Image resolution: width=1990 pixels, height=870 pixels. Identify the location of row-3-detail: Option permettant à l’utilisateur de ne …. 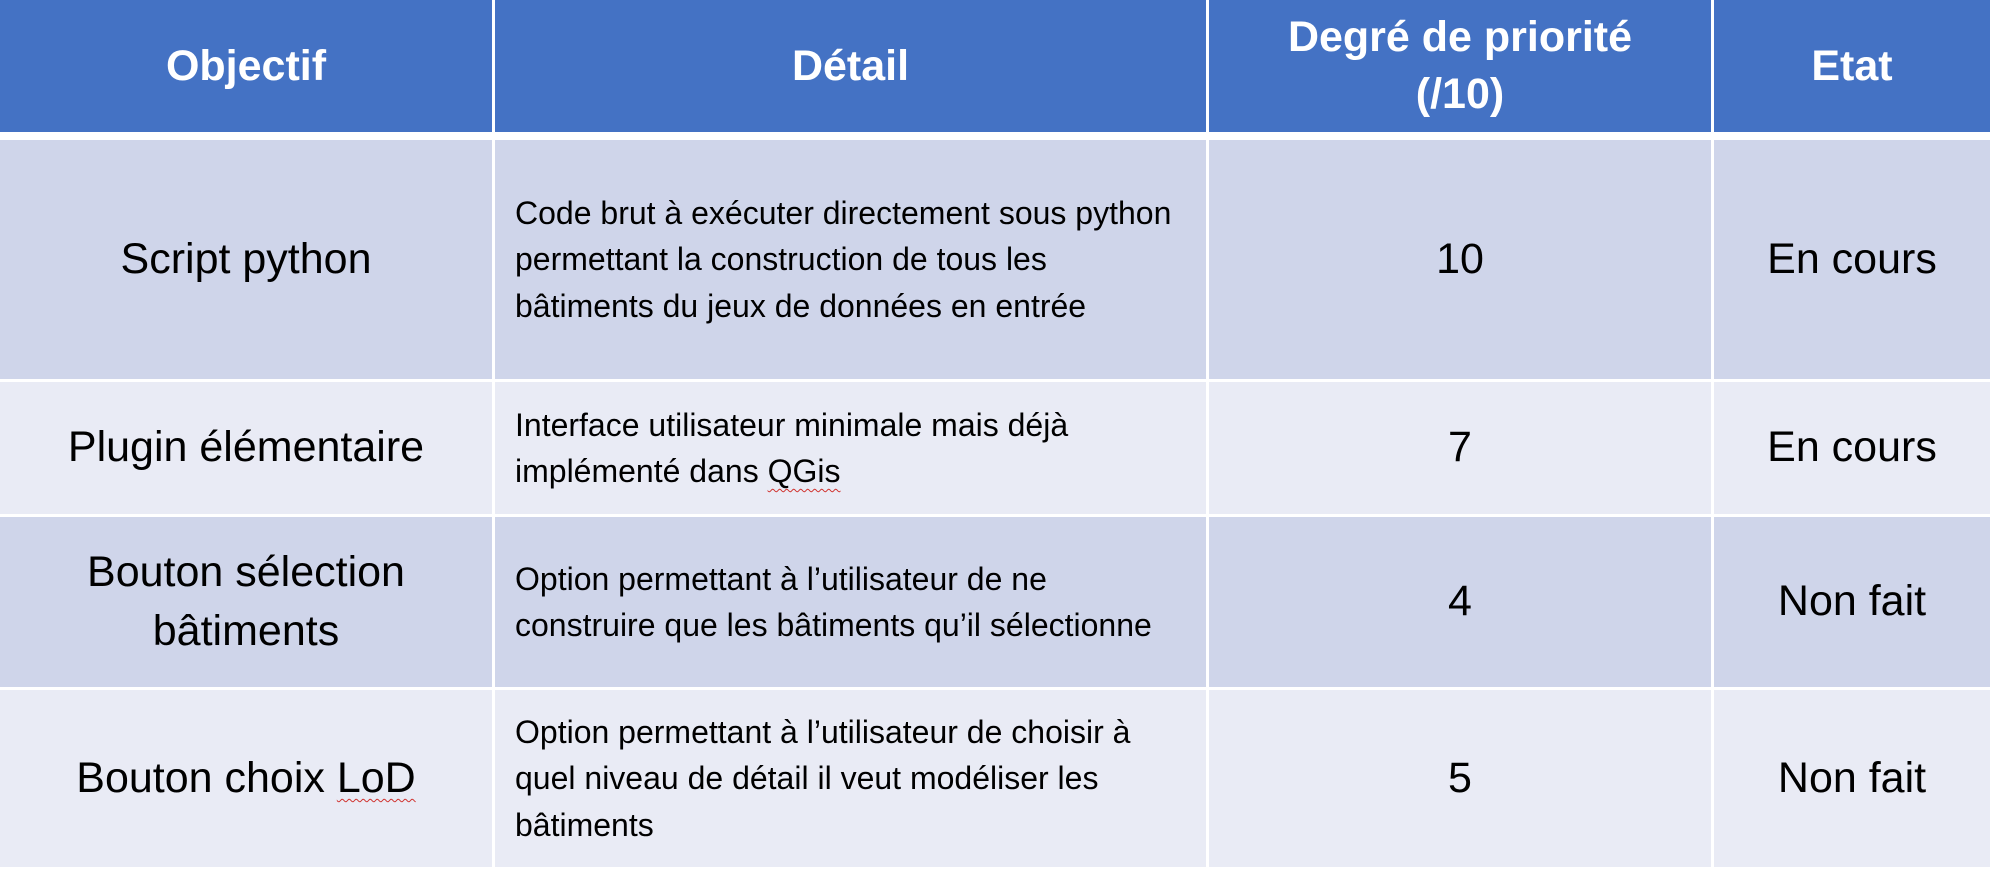
(852, 603).